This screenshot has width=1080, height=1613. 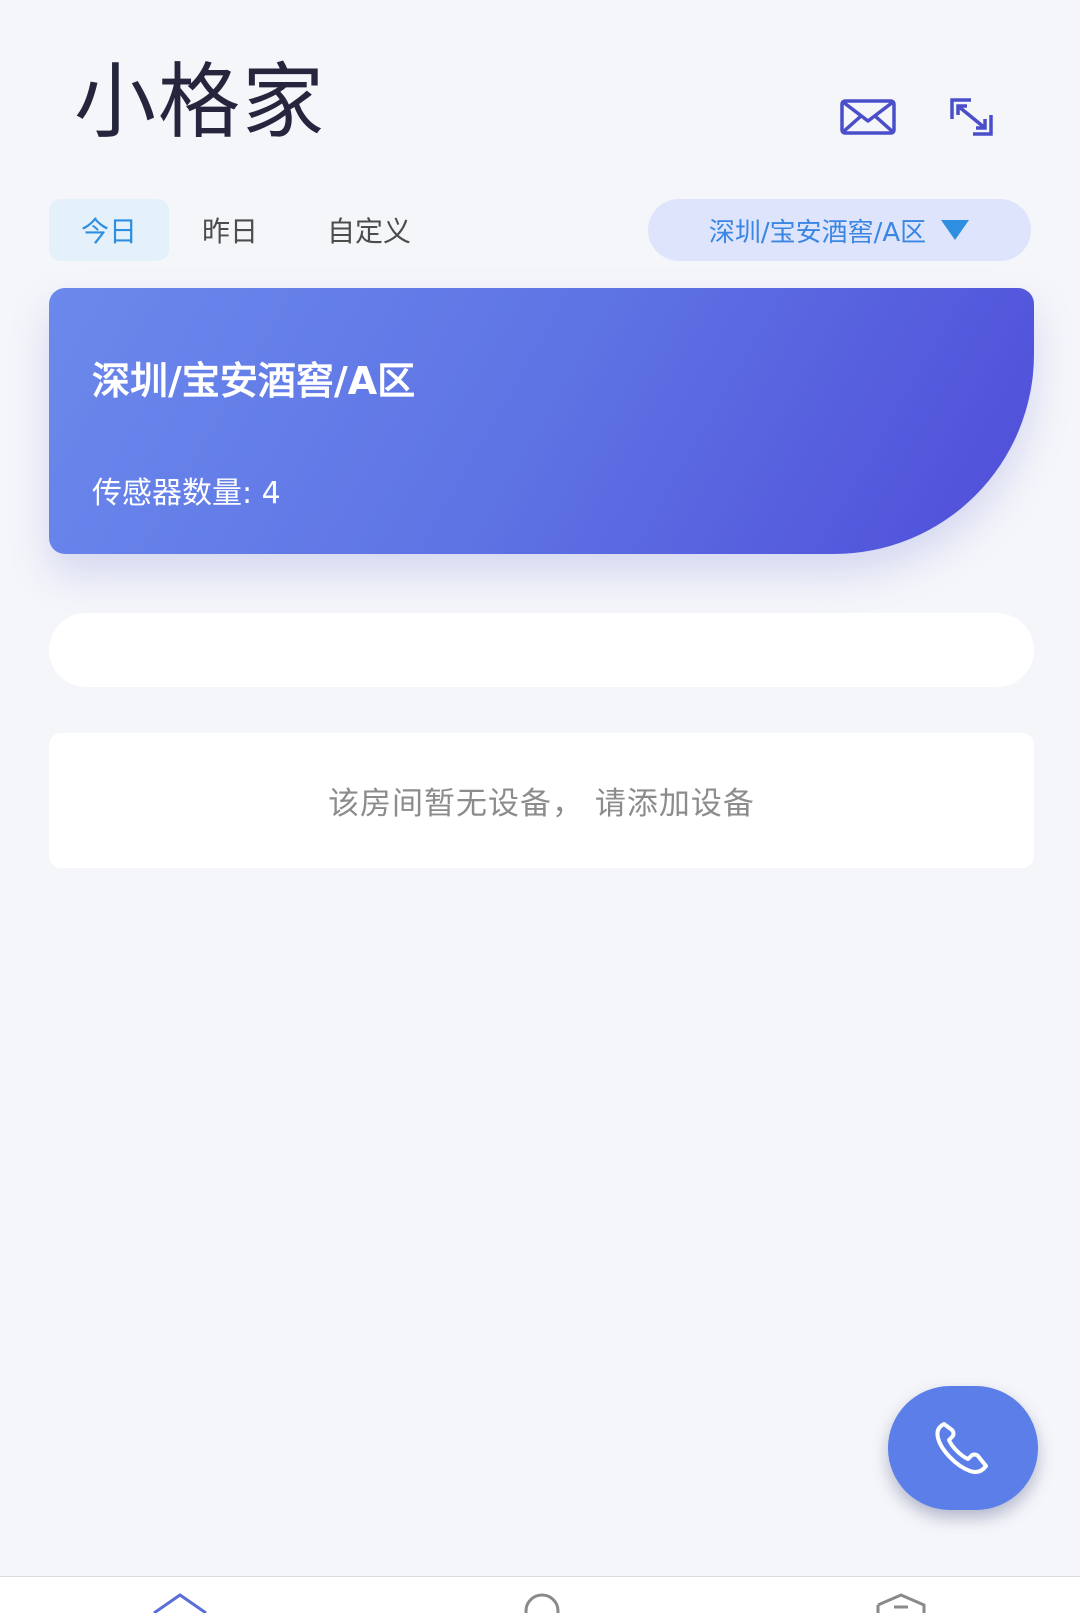 I want to click on empty-device-text: 该房间暂无设备， 请添加设备, so click(x=541, y=804).